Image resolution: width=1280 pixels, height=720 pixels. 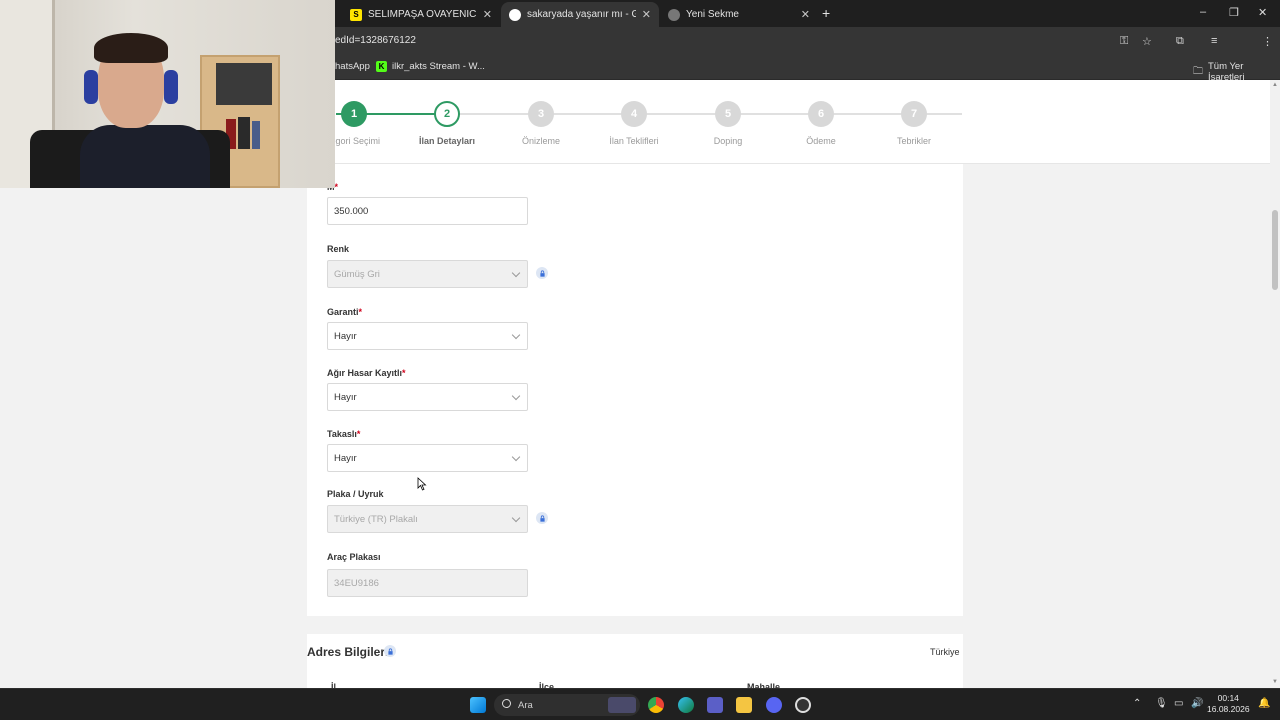 What do you see at coordinates (744, 705) in the screenshot?
I see `file-explorer-icon` at bounding box center [744, 705].